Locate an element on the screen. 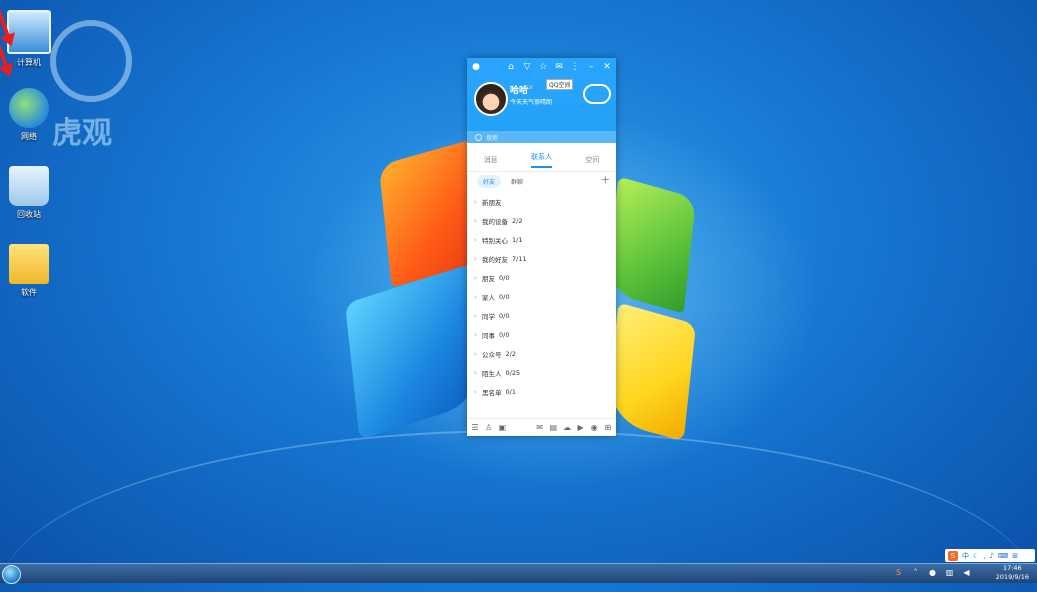  menu-icon: ☰ is located at coordinates (475, 427).